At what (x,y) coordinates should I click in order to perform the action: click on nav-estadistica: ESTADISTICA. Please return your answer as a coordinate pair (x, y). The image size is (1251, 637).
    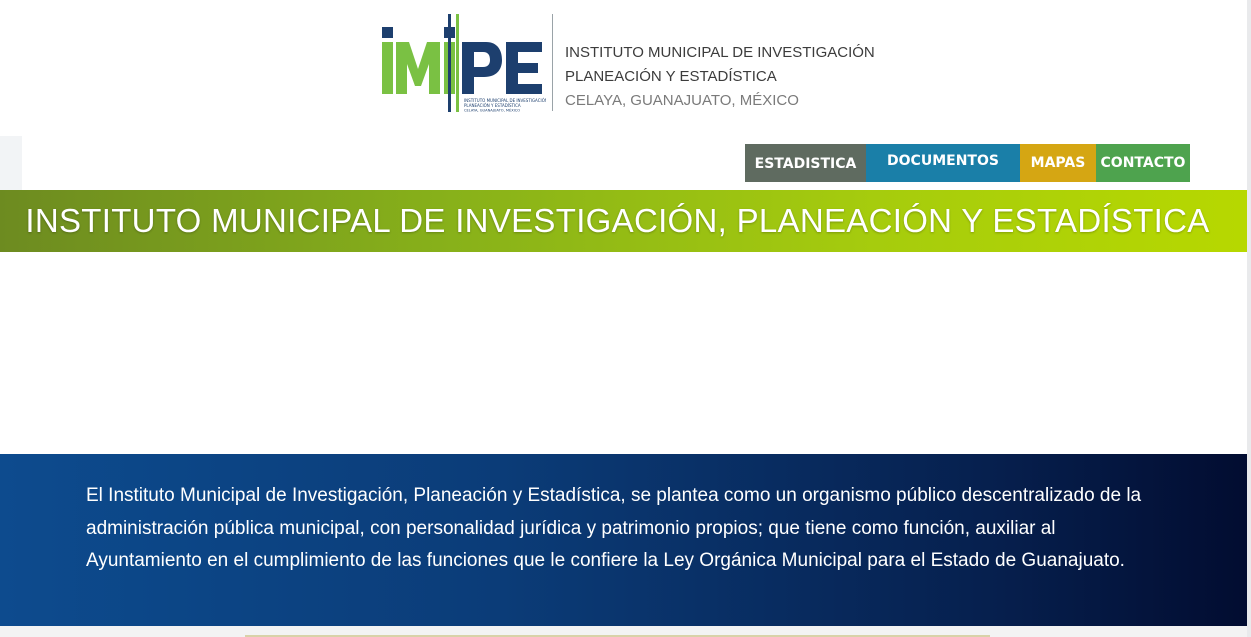
    Looking at the image, I should click on (805, 163).